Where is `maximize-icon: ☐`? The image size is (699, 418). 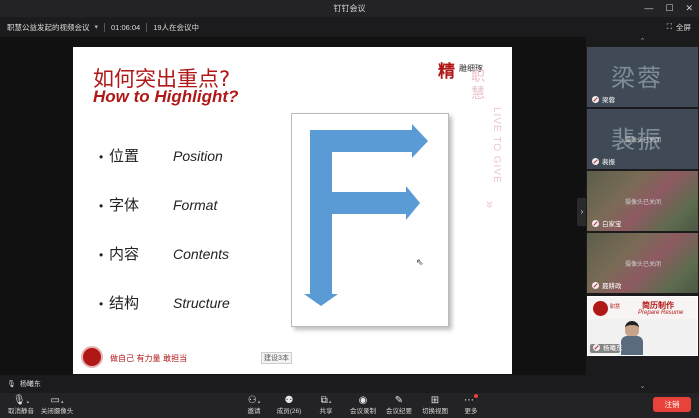
maximize-icon: ☐ is located at coordinates (669, 8).